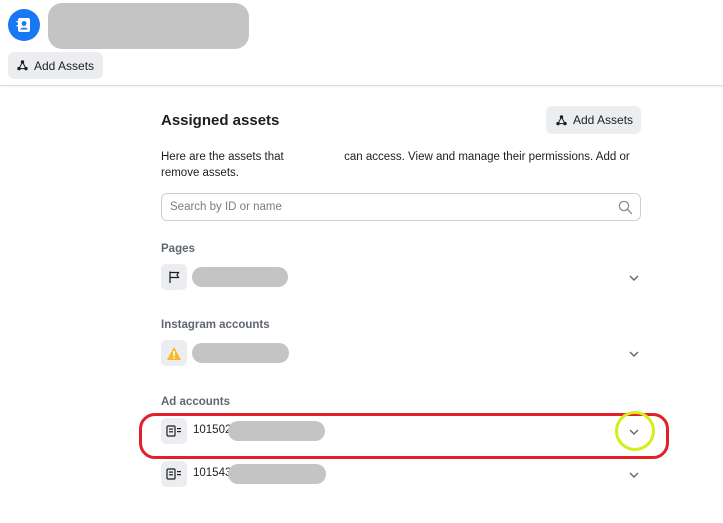  Describe the element at coordinates (401, 474) in the screenshot. I see `ad-account-row: 101543` at that location.